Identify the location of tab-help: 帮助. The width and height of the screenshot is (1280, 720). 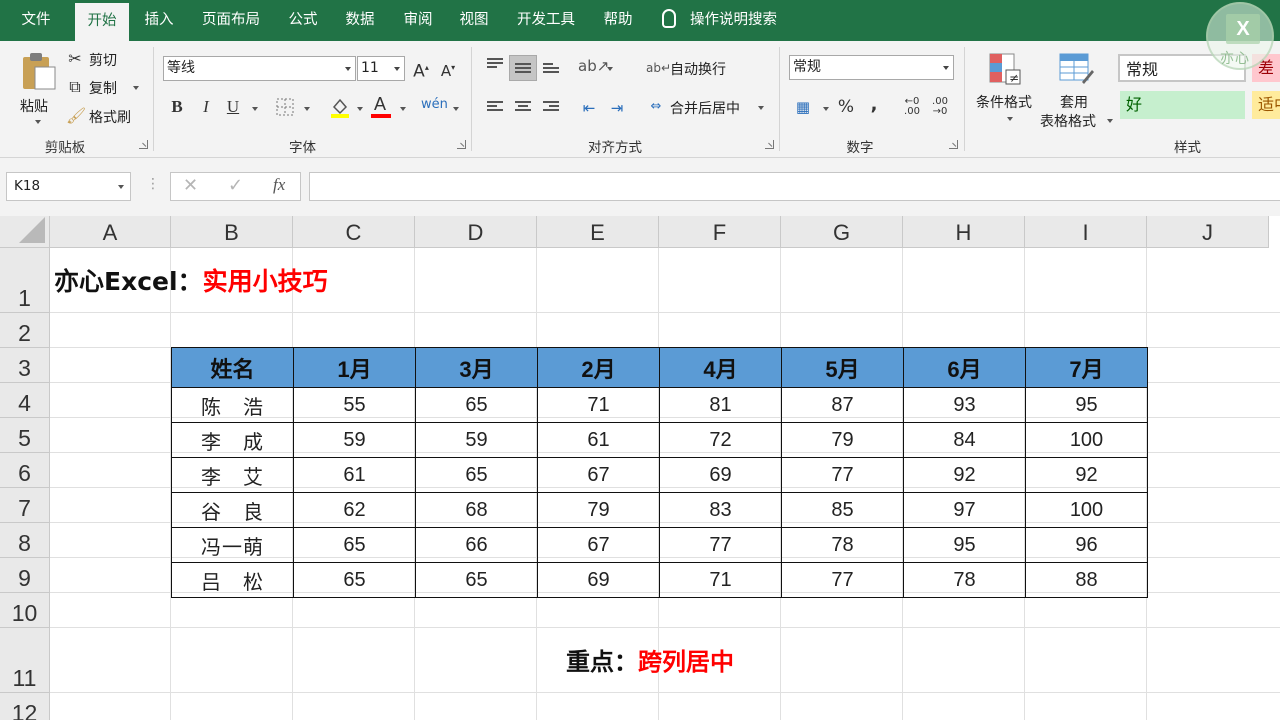
(618, 20).